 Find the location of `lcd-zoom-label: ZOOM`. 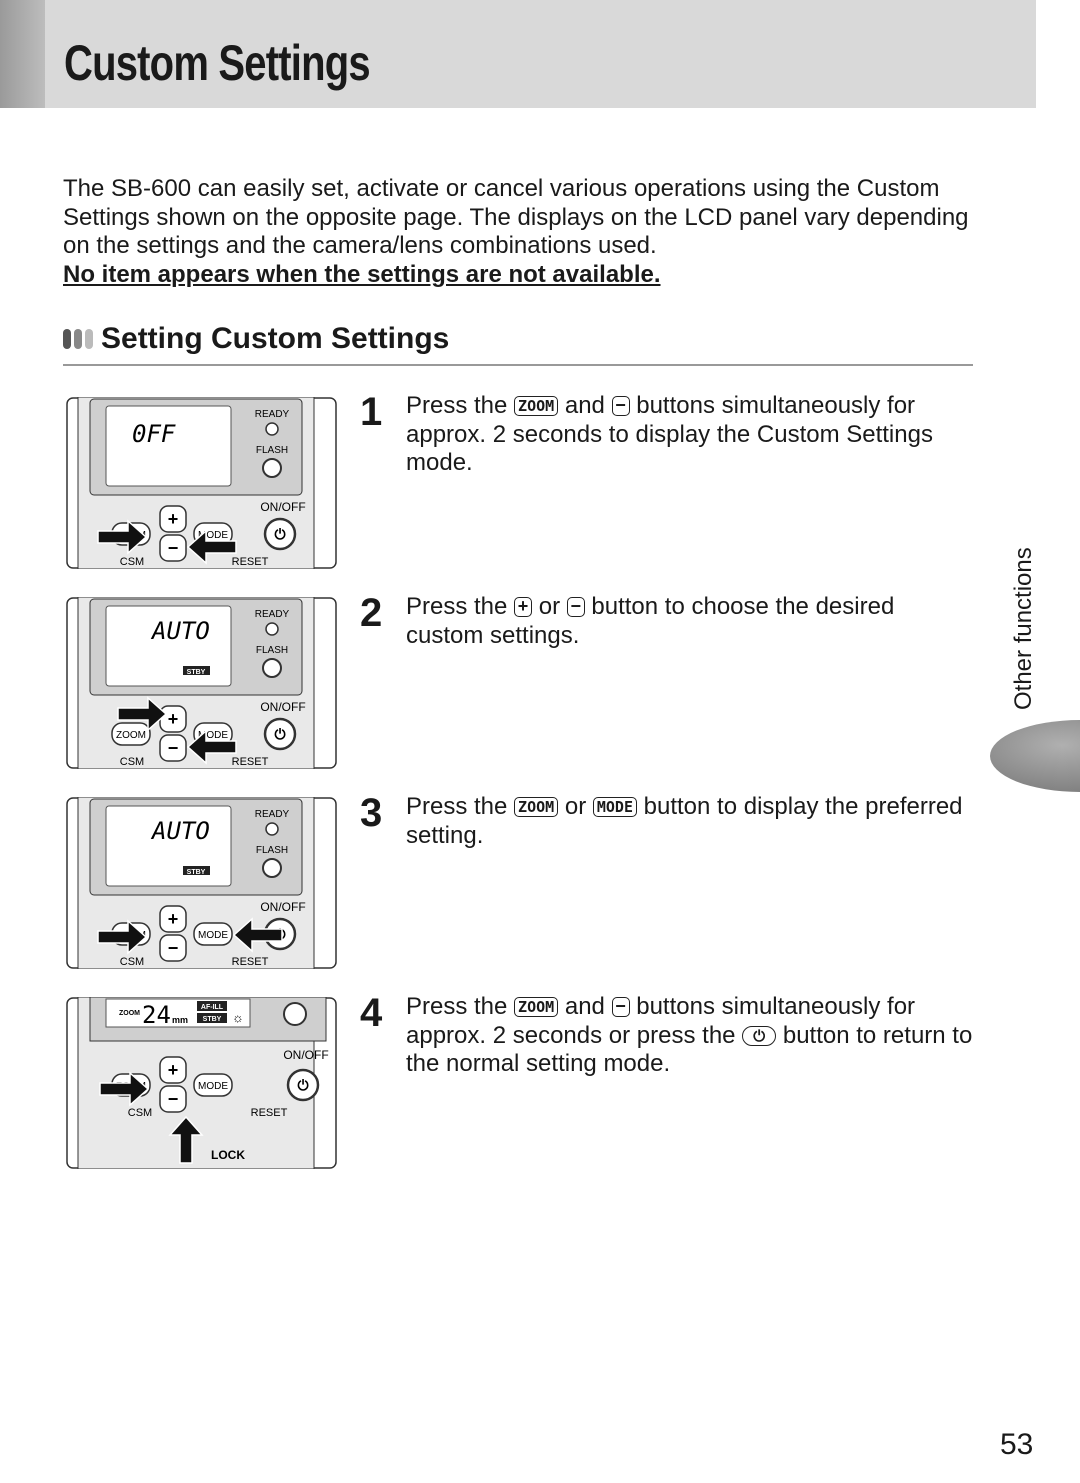

lcd-zoom-label: ZOOM is located at coordinates (129, 1013).